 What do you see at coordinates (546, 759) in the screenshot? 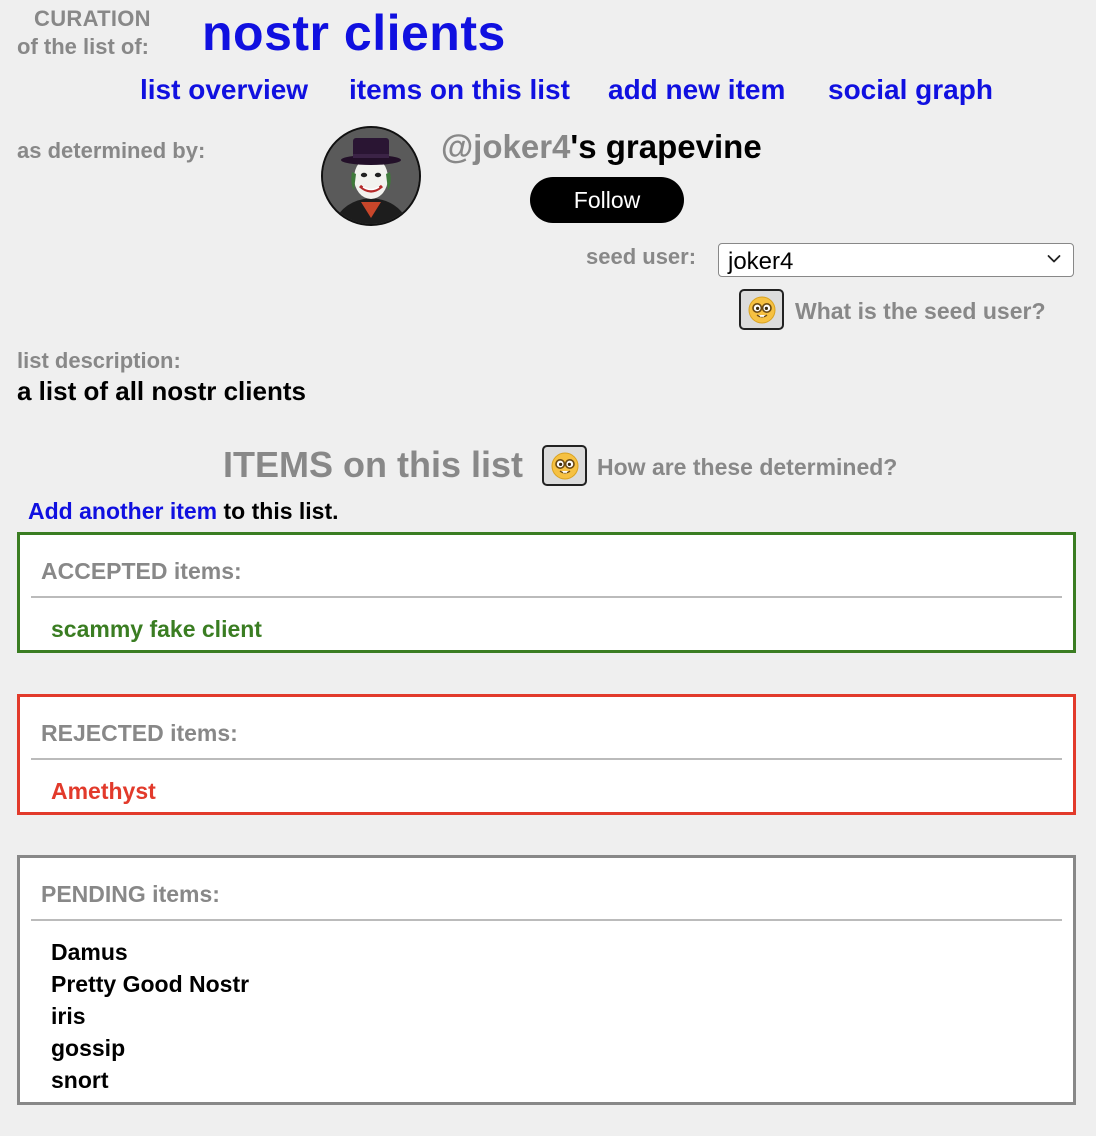
I see `rejected-divider` at bounding box center [546, 759].